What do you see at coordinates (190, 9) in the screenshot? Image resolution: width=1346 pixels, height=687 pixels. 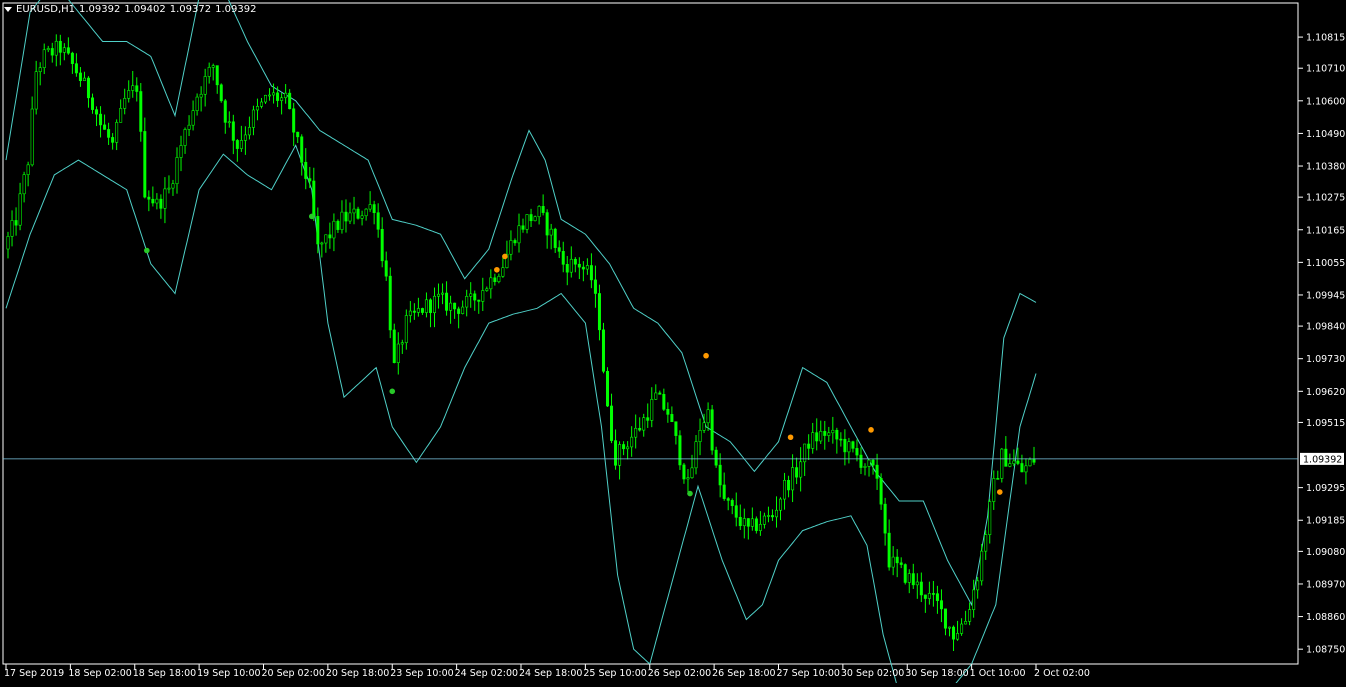 I see `low-price: 1.09372` at bounding box center [190, 9].